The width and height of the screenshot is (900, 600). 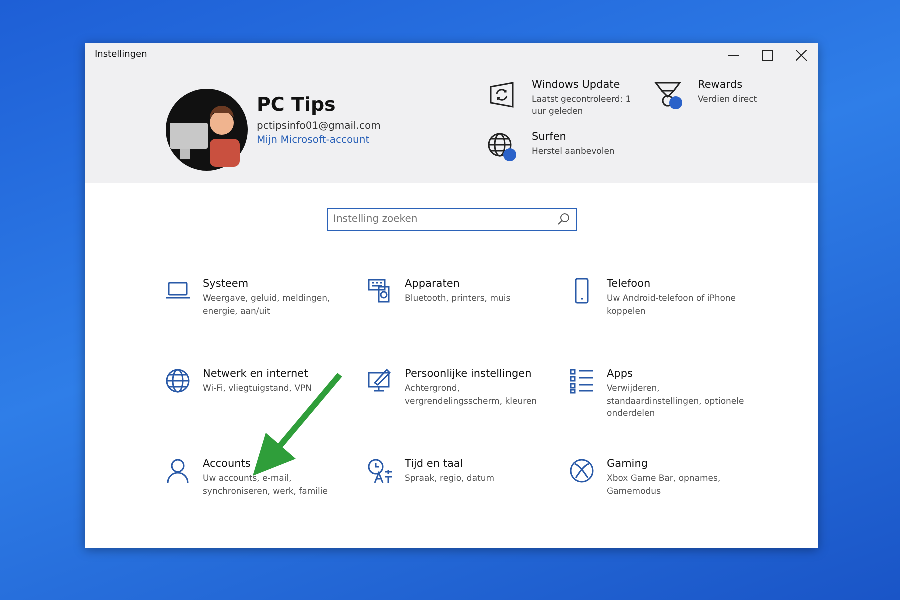 What do you see at coordinates (380, 291) in the screenshot?
I see `keyboard-speaker-icon` at bounding box center [380, 291].